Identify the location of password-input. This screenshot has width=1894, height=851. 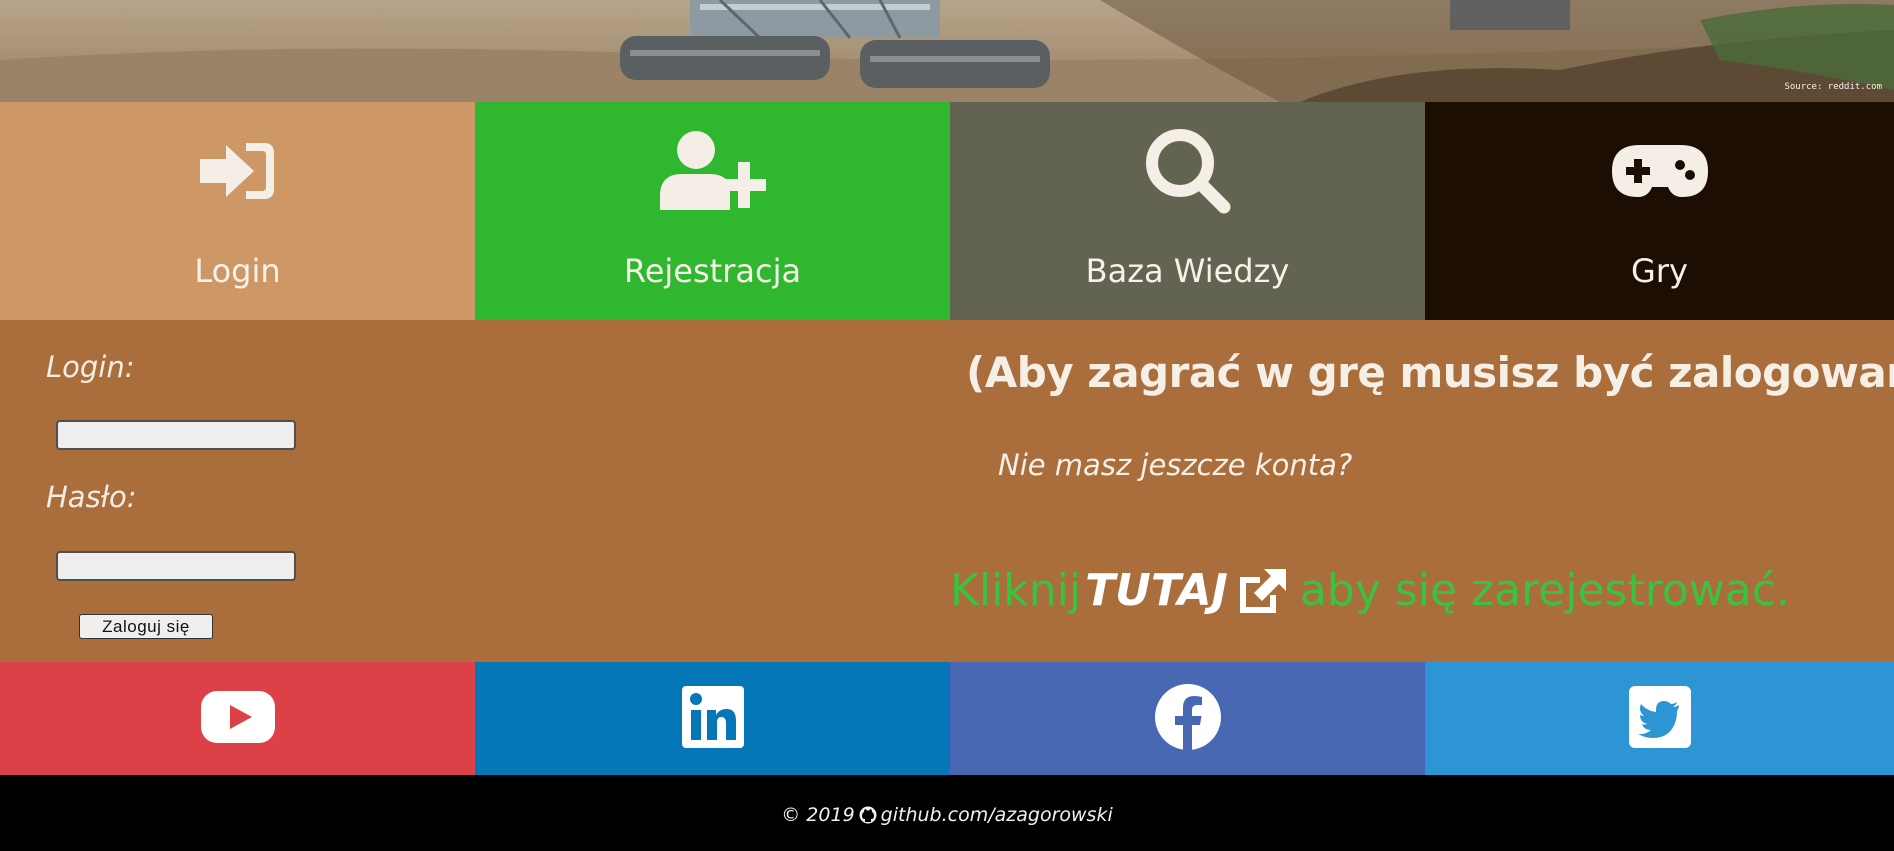
(176, 566).